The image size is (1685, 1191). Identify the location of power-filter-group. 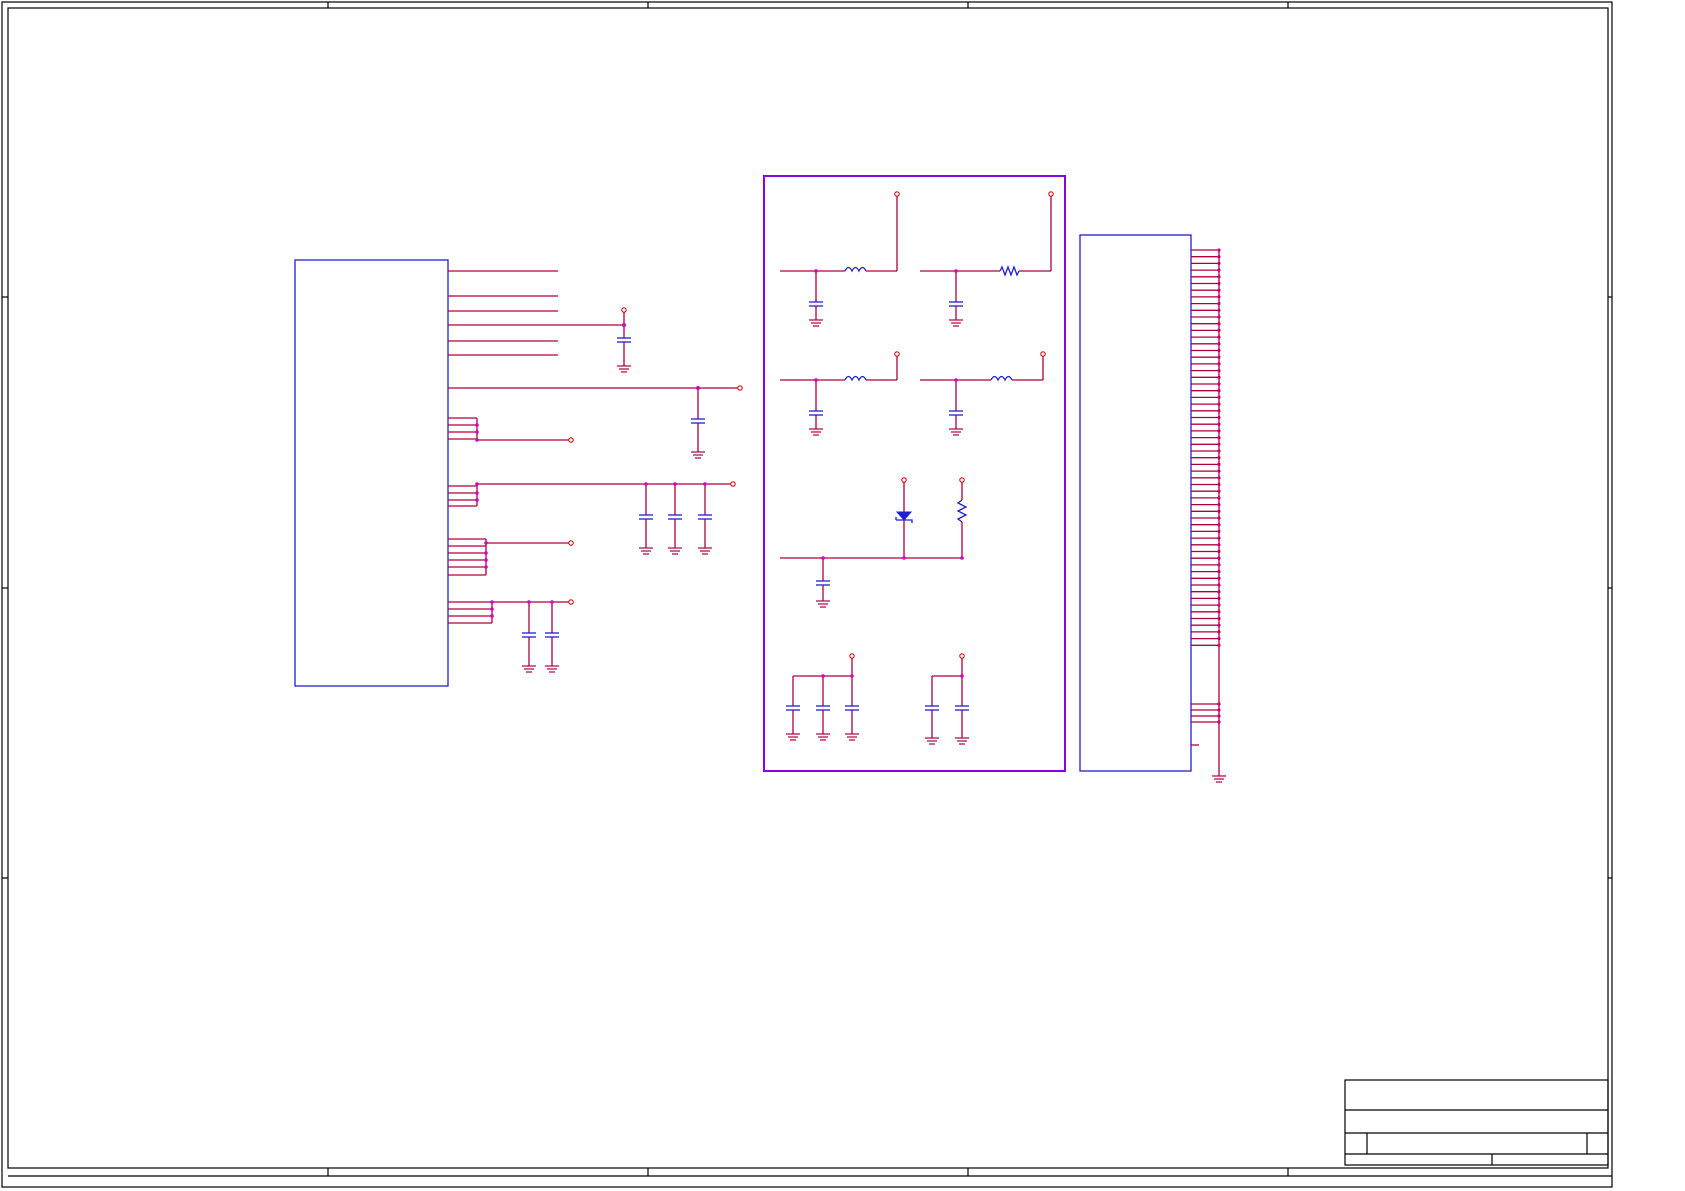
(914, 473).